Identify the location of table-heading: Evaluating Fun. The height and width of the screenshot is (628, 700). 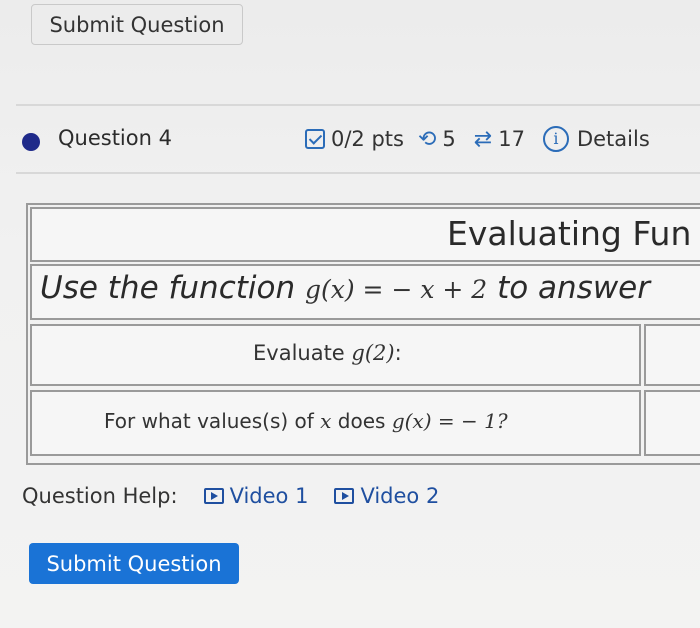
(569, 233).